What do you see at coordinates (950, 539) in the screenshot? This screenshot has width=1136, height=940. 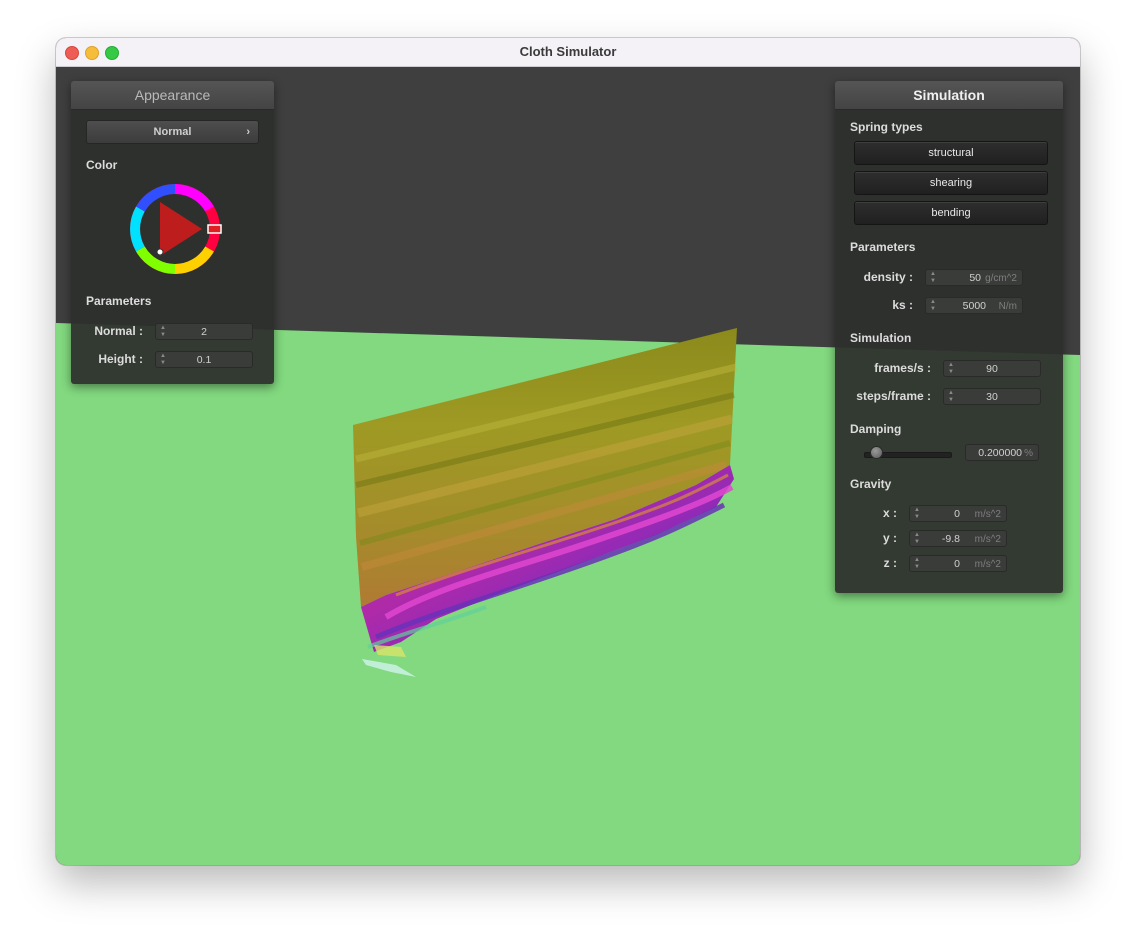 I see `gravity-y-value: -9.8` at bounding box center [950, 539].